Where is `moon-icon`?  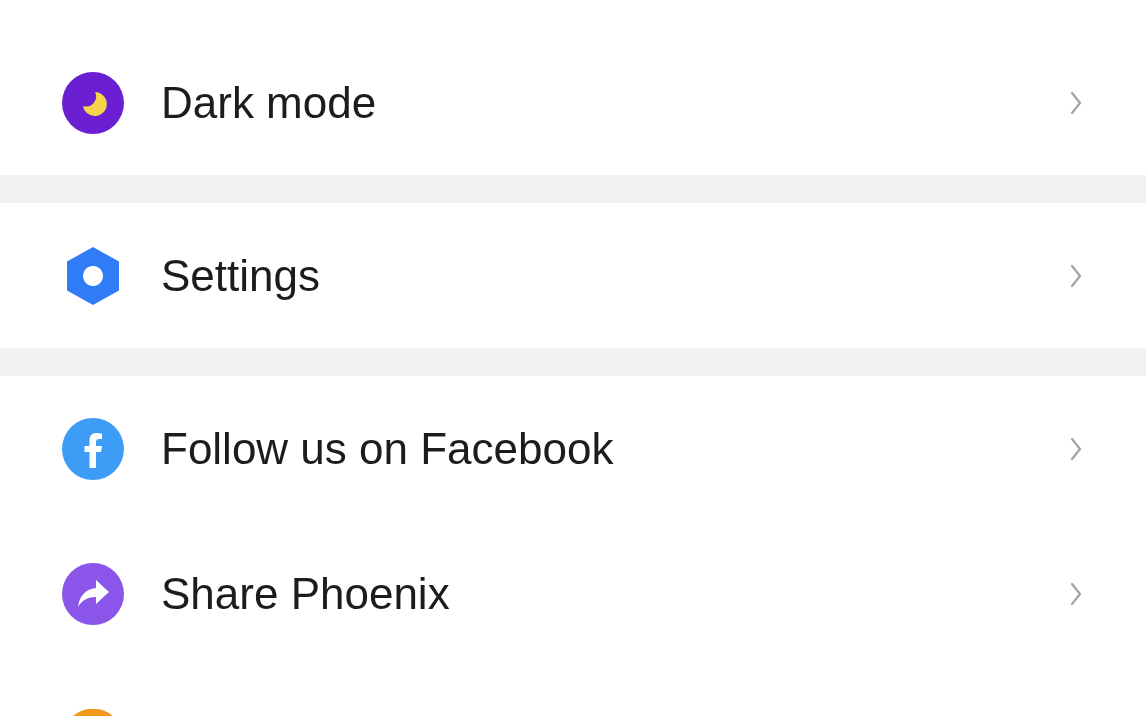
moon-icon is located at coordinates (93, 102).